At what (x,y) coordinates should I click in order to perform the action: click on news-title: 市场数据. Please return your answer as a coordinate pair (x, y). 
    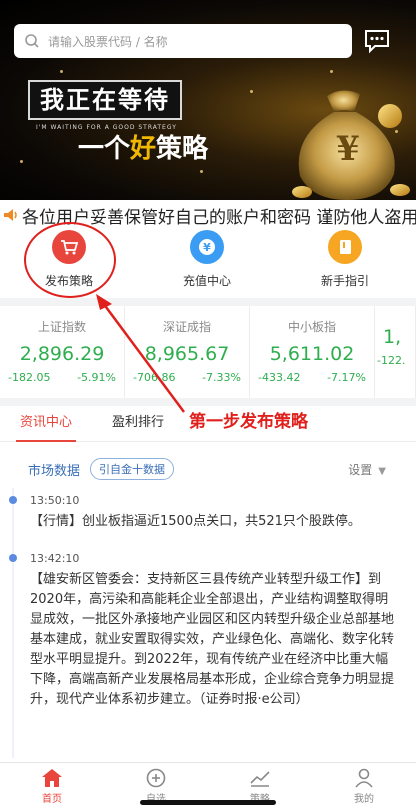
    Looking at the image, I should click on (54, 471).